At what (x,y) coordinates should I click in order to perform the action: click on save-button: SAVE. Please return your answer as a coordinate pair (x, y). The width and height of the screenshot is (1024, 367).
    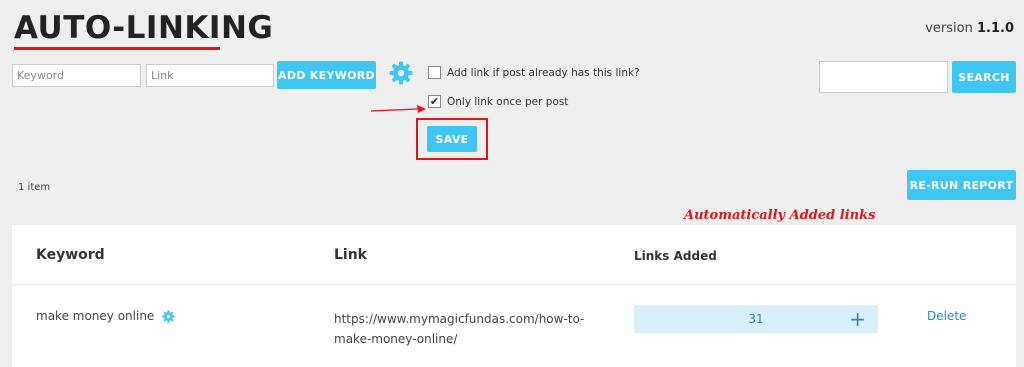
    Looking at the image, I should click on (452, 139).